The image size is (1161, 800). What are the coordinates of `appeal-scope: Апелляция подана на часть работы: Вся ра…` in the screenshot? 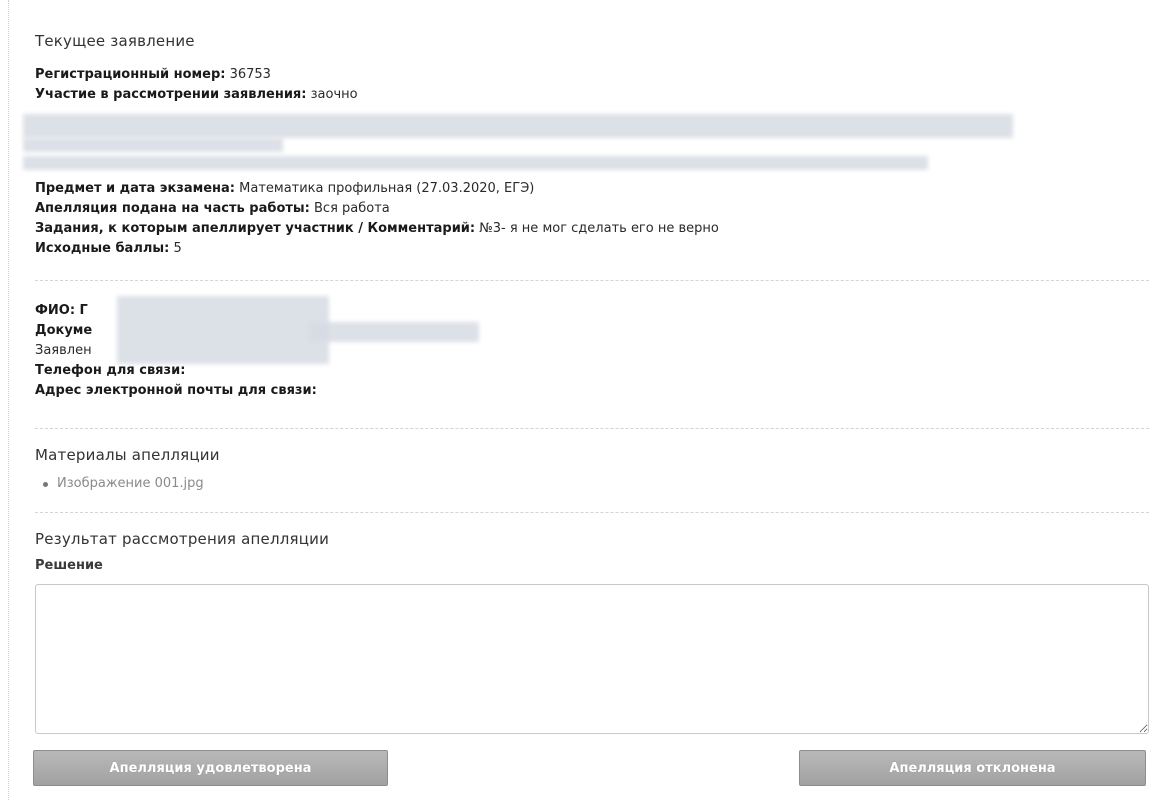 It's located at (212, 208).